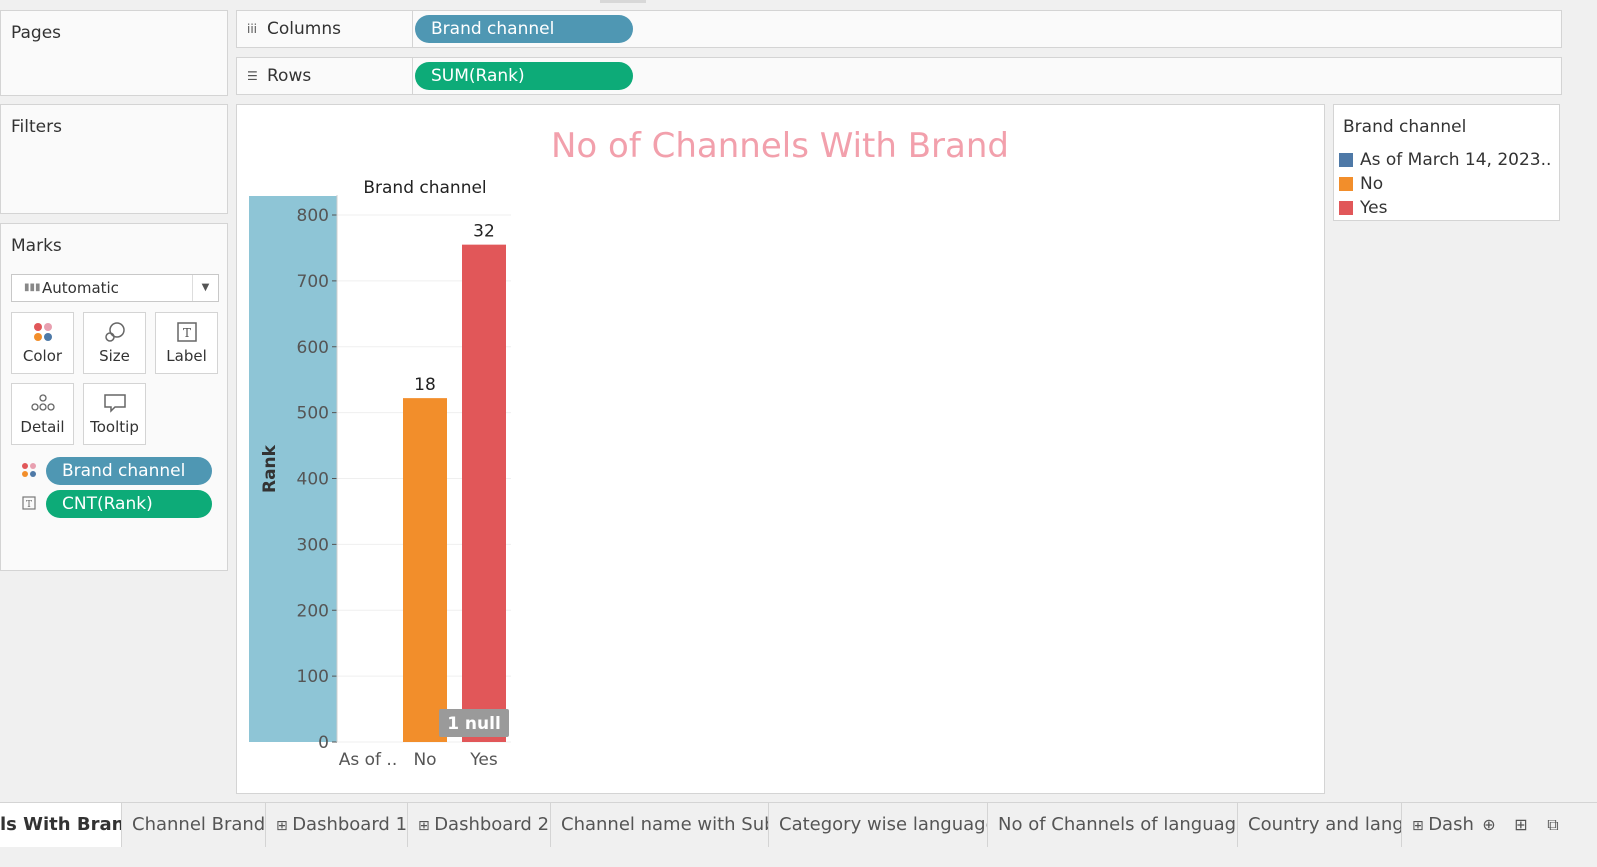 This screenshot has height=867, width=1597. What do you see at coordinates (899, 29) in the screenshot?
I see `columns-shelf: iii Columns Brand channel` at bounding box center [899, 29].